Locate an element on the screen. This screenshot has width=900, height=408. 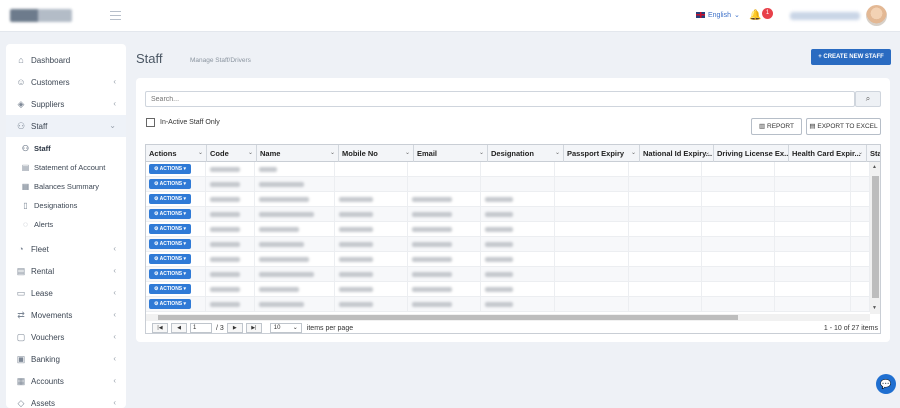
first-page-button: |◀ is located at coordinates (160, 328).